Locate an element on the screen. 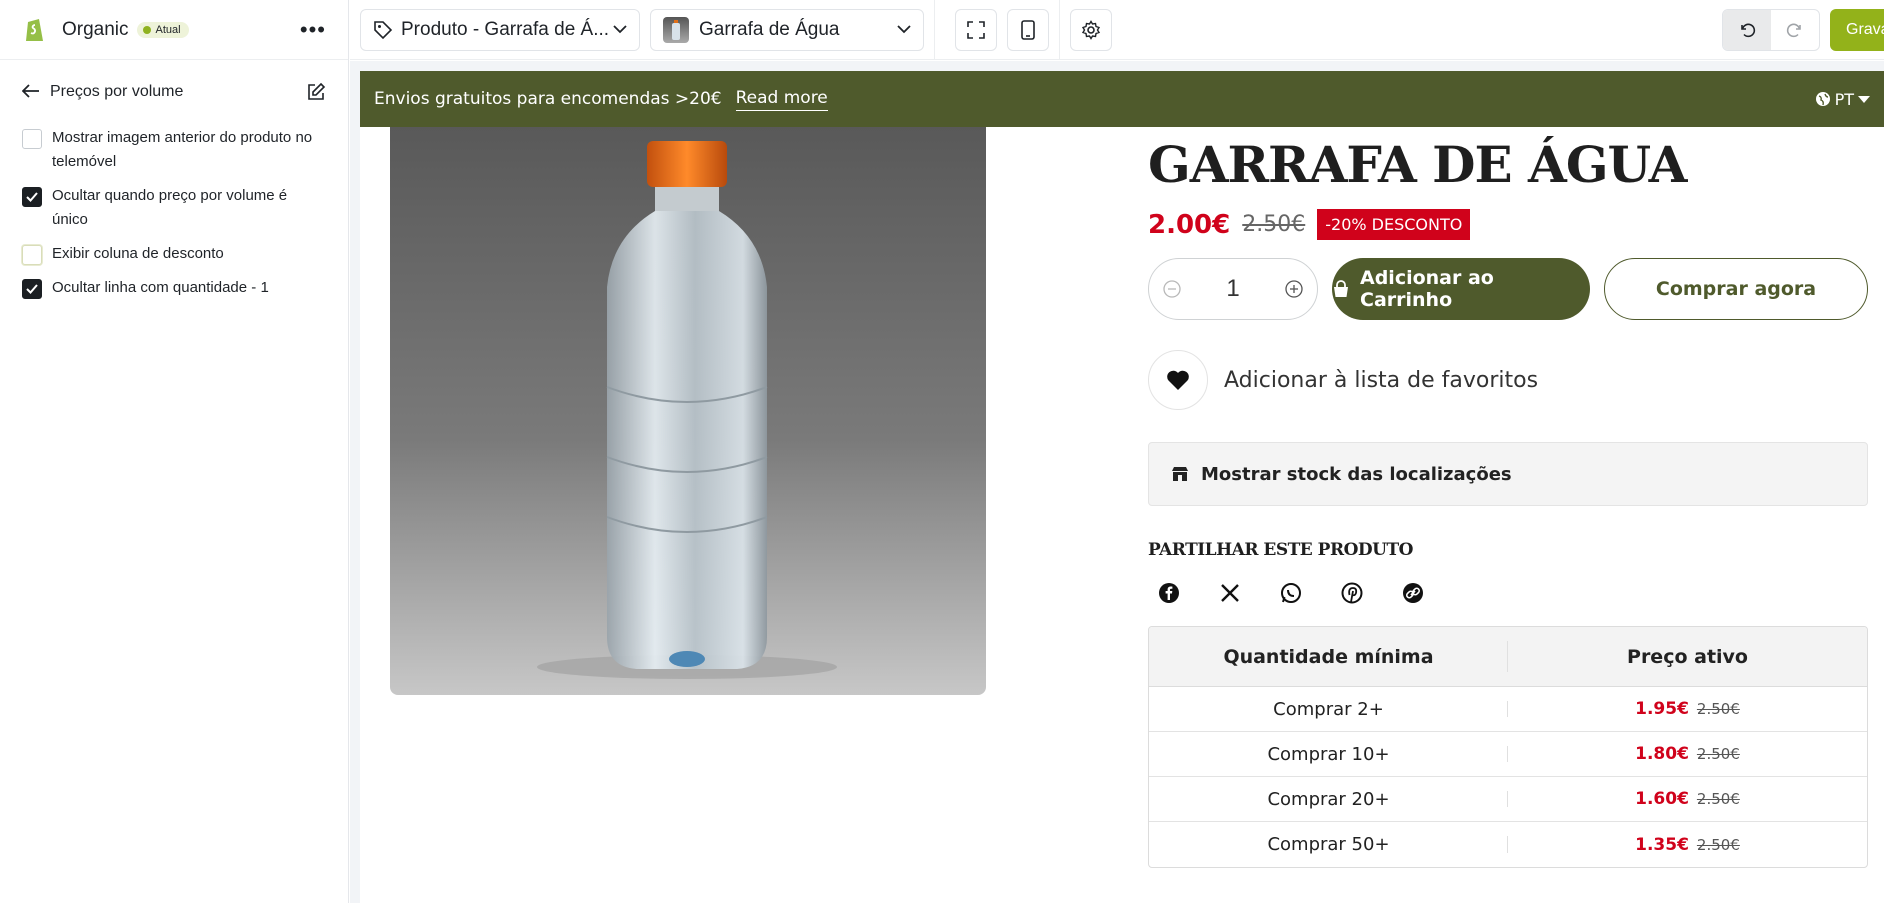 The image size is (1884, 903). wishlist-label: Adicionar à lista de favoritos is located at coordinates (1381, 380).